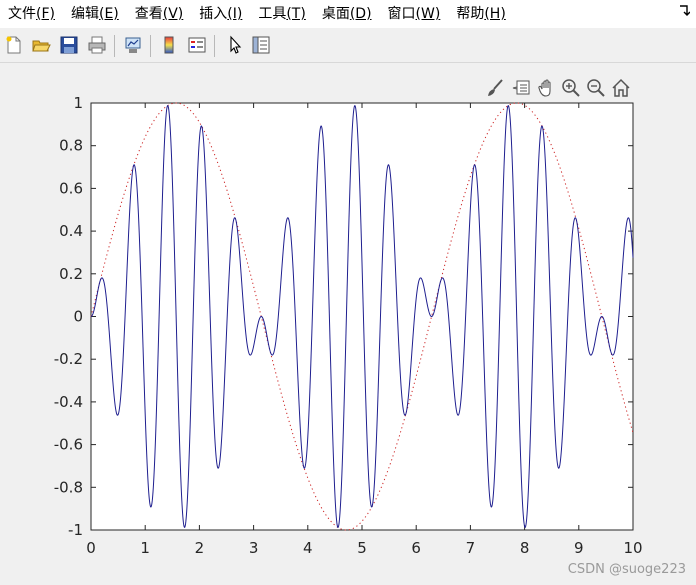  I want to click on y-tick-label: 0, so click(78, 317).